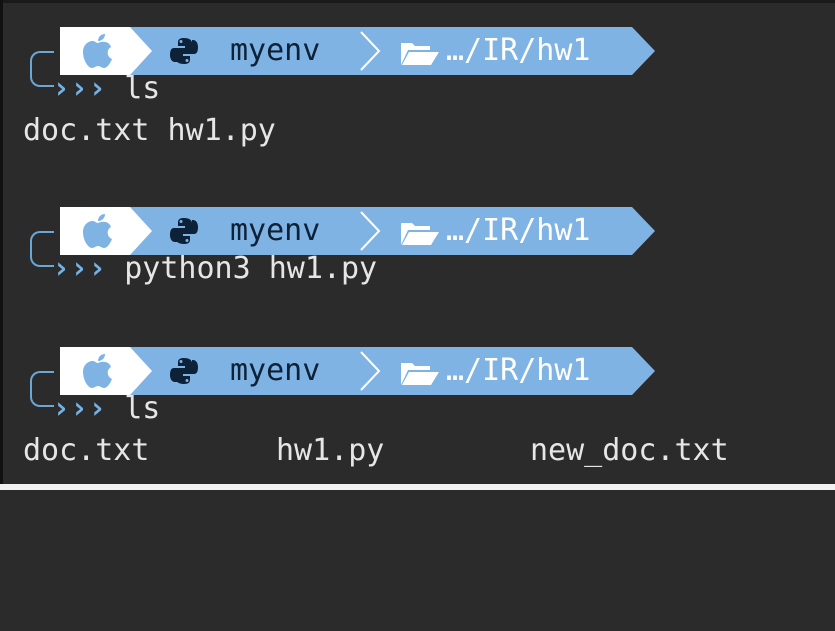 The image size is (835, 631). I want to click on output-file: hw1.py, so click(330, 450).